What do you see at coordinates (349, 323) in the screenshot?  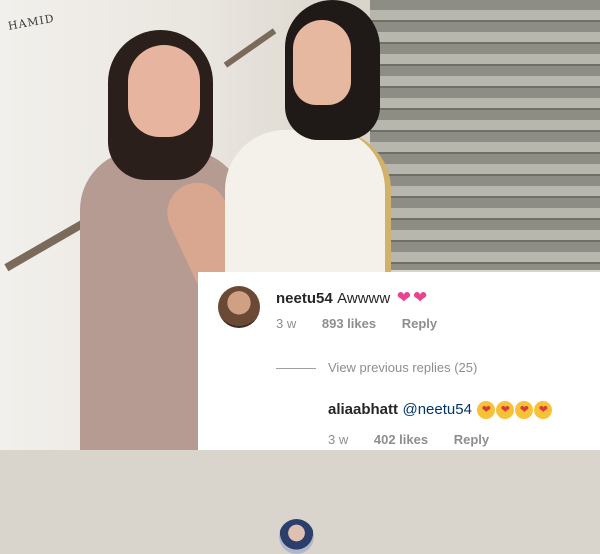 I see `likes-count: 893 likes` at bounding box center [349, 323].